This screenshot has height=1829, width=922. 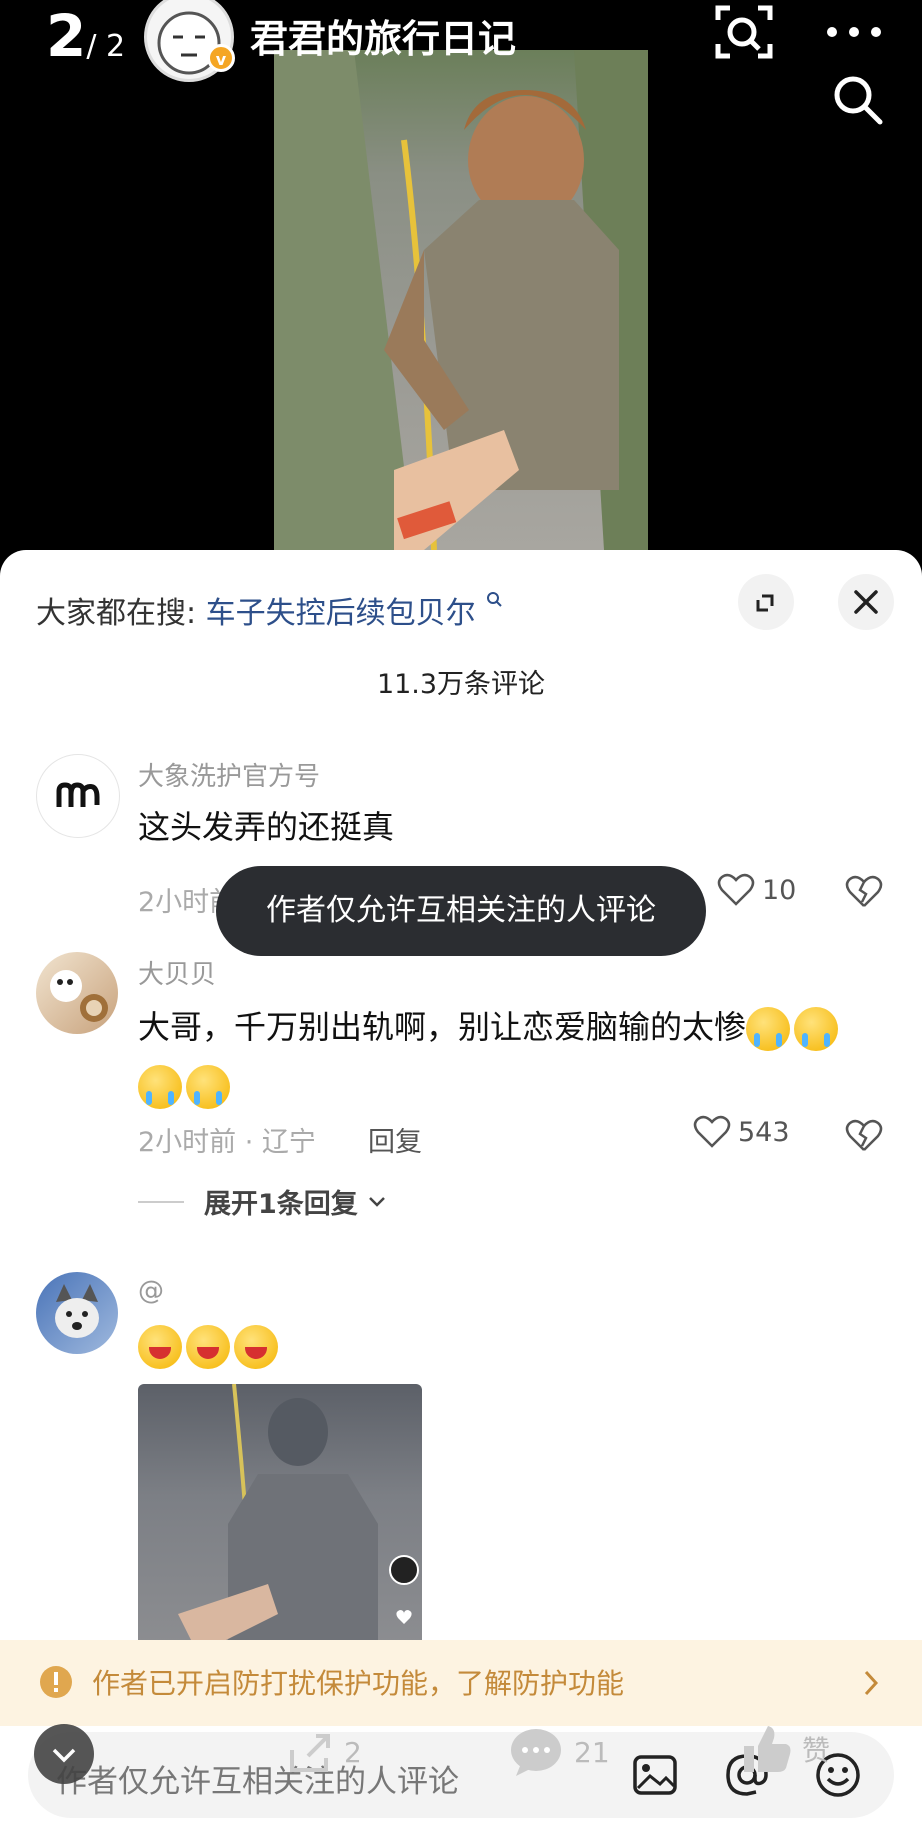 I want to click on comment-text: 这头发弄的还挺真, so click(x=266, y=827).